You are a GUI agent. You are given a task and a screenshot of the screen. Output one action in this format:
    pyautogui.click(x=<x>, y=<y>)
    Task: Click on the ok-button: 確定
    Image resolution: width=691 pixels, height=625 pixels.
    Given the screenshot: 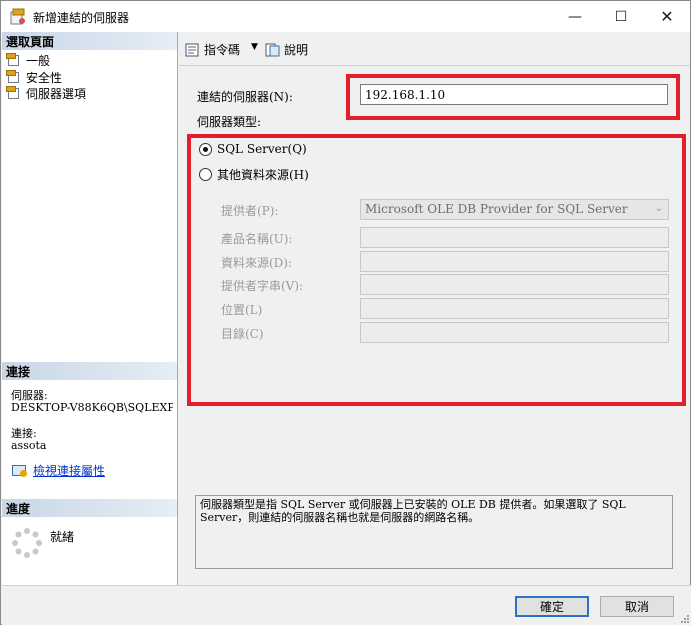 What is the action you would take?
    pyautogui.click(x=552, y=606)
    